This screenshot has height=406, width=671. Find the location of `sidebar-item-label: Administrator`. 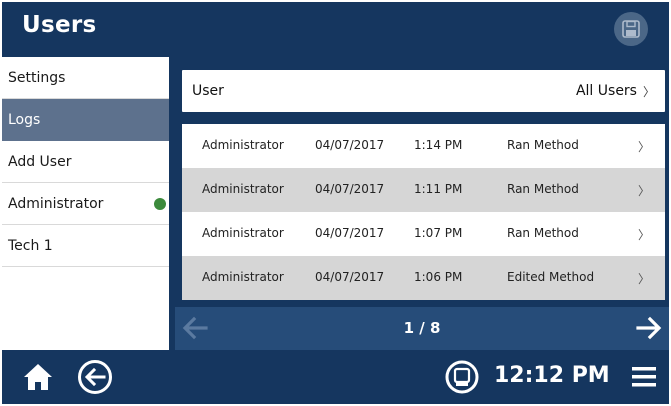

sidebar-item-label: Administrator is located at coordinates (56, 203).